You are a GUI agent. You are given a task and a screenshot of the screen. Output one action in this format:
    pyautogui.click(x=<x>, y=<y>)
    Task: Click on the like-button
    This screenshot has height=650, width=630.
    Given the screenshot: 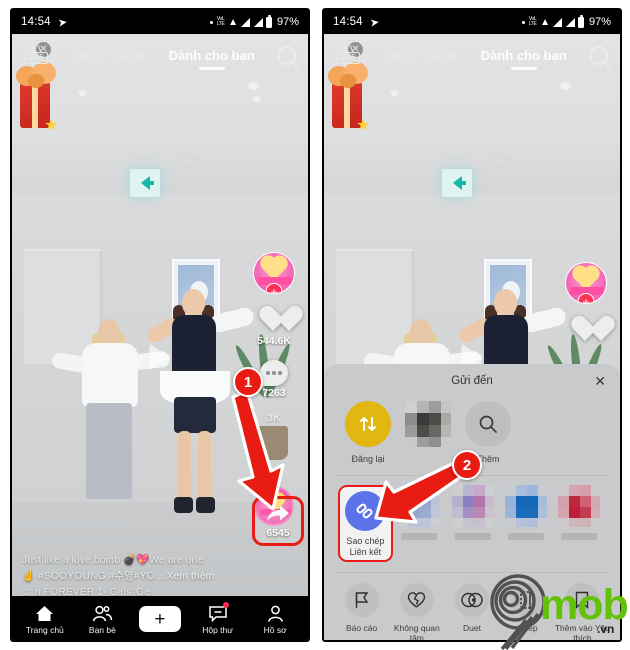 What is the action you would take?
    pyautogui.click(x=586, y=330)
    